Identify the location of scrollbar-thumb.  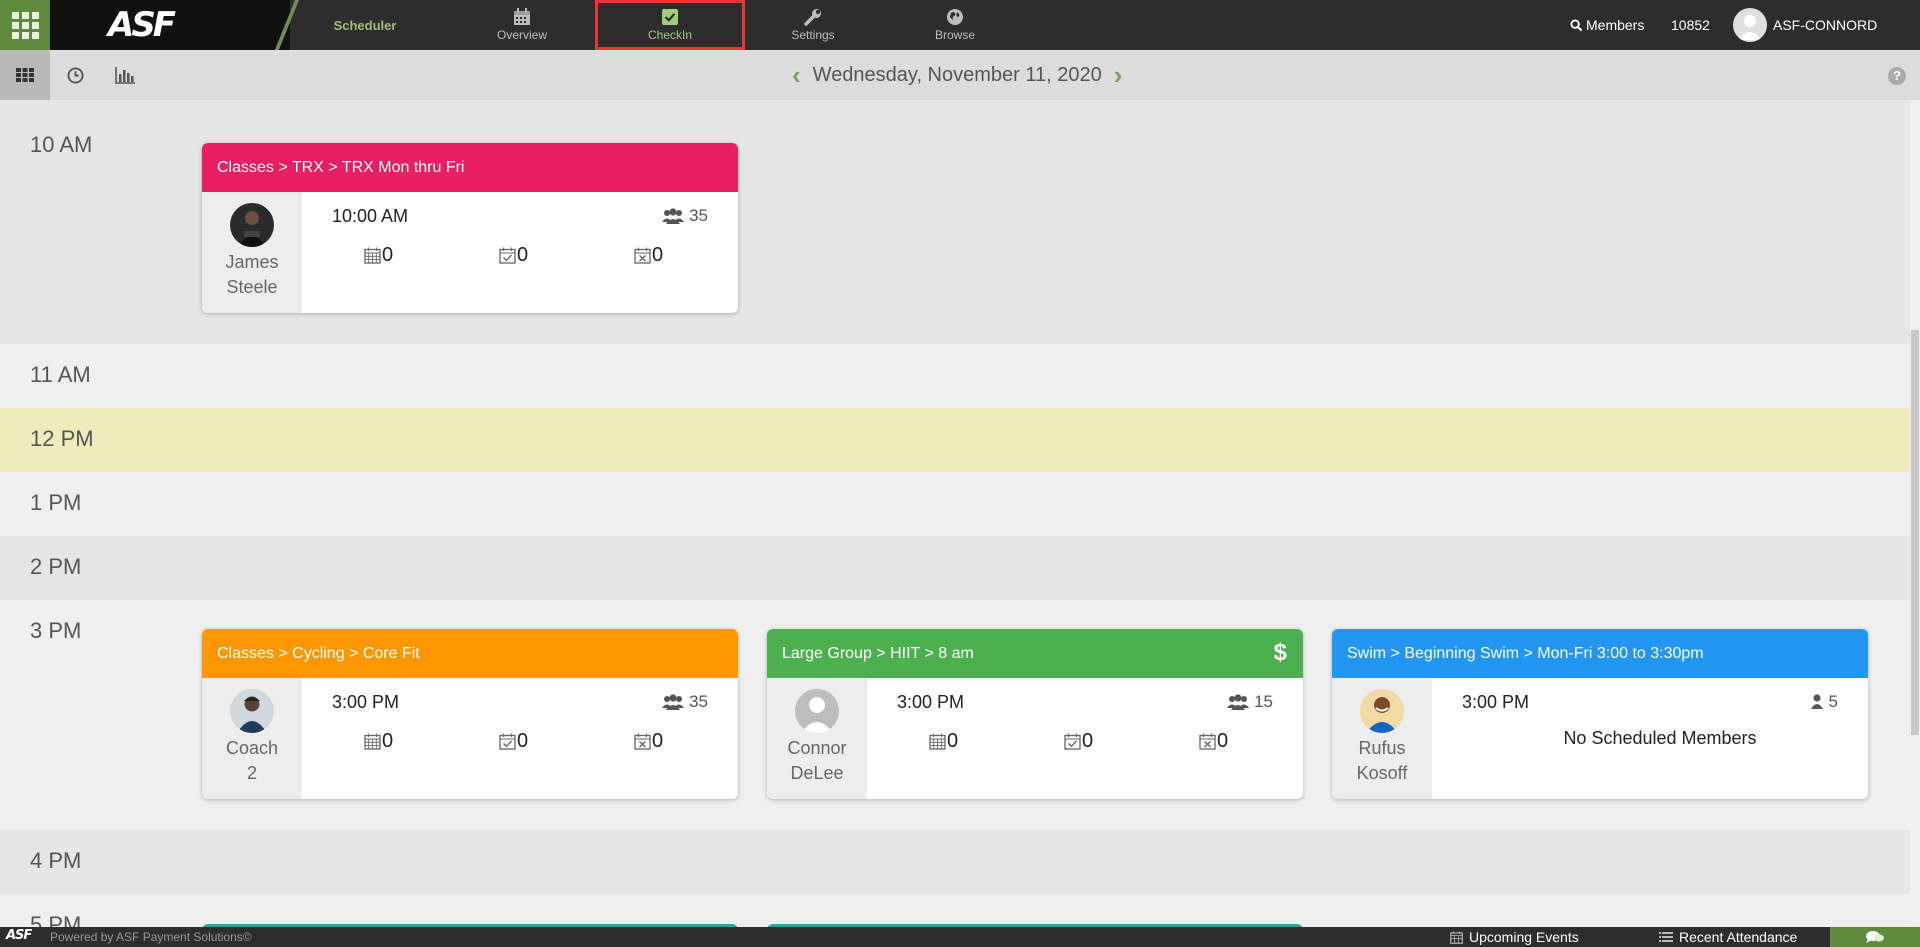
(1915, 532).